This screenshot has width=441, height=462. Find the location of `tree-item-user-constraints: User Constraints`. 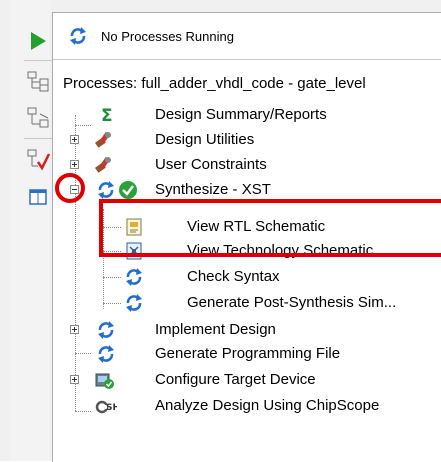

tree-item-user-constraints: User Constraints is located at coordinates (247, 165).